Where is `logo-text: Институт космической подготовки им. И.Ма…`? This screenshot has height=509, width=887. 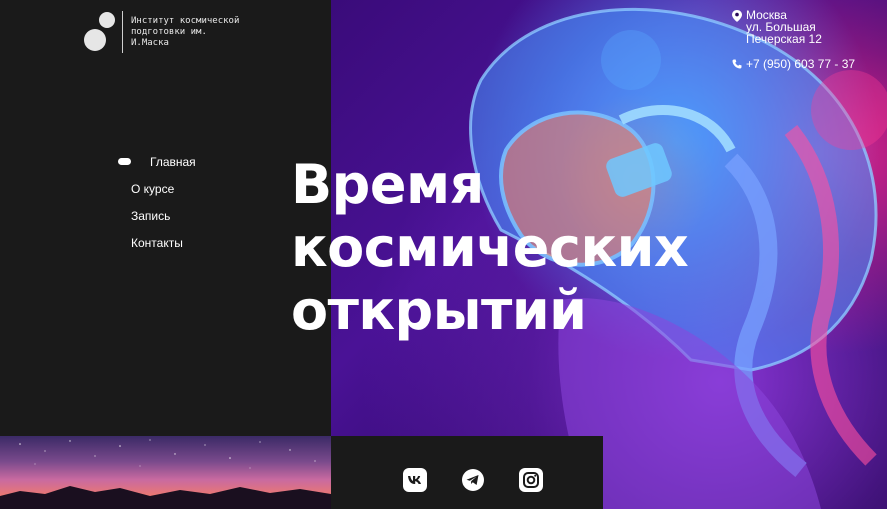 logo-text: Институт космической подготовки им. И.Ма… is located at coordinates (185, 32).